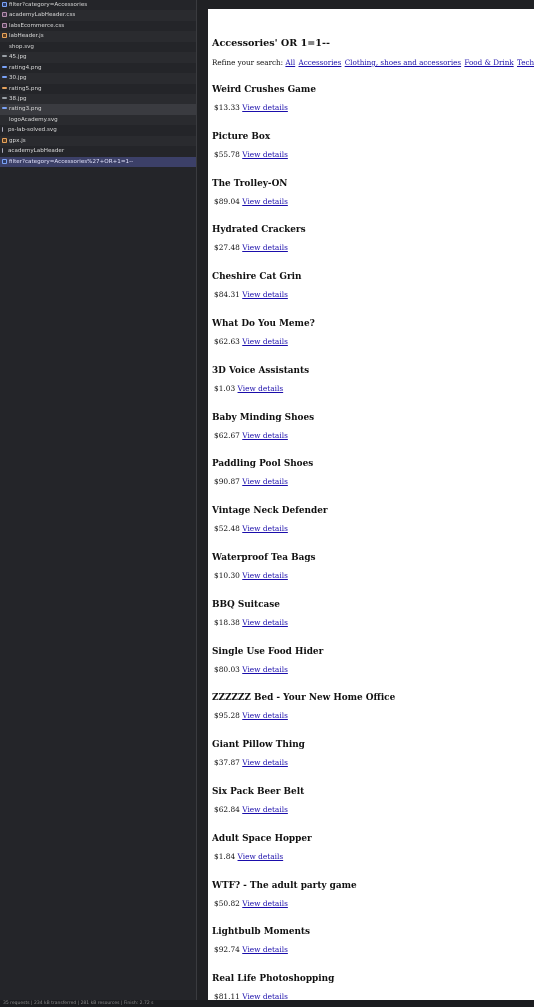  What do you see at coordinates (98, 47) in the screenshot?
I see `request-row: shop.svg` at bounding box center [98, 47].